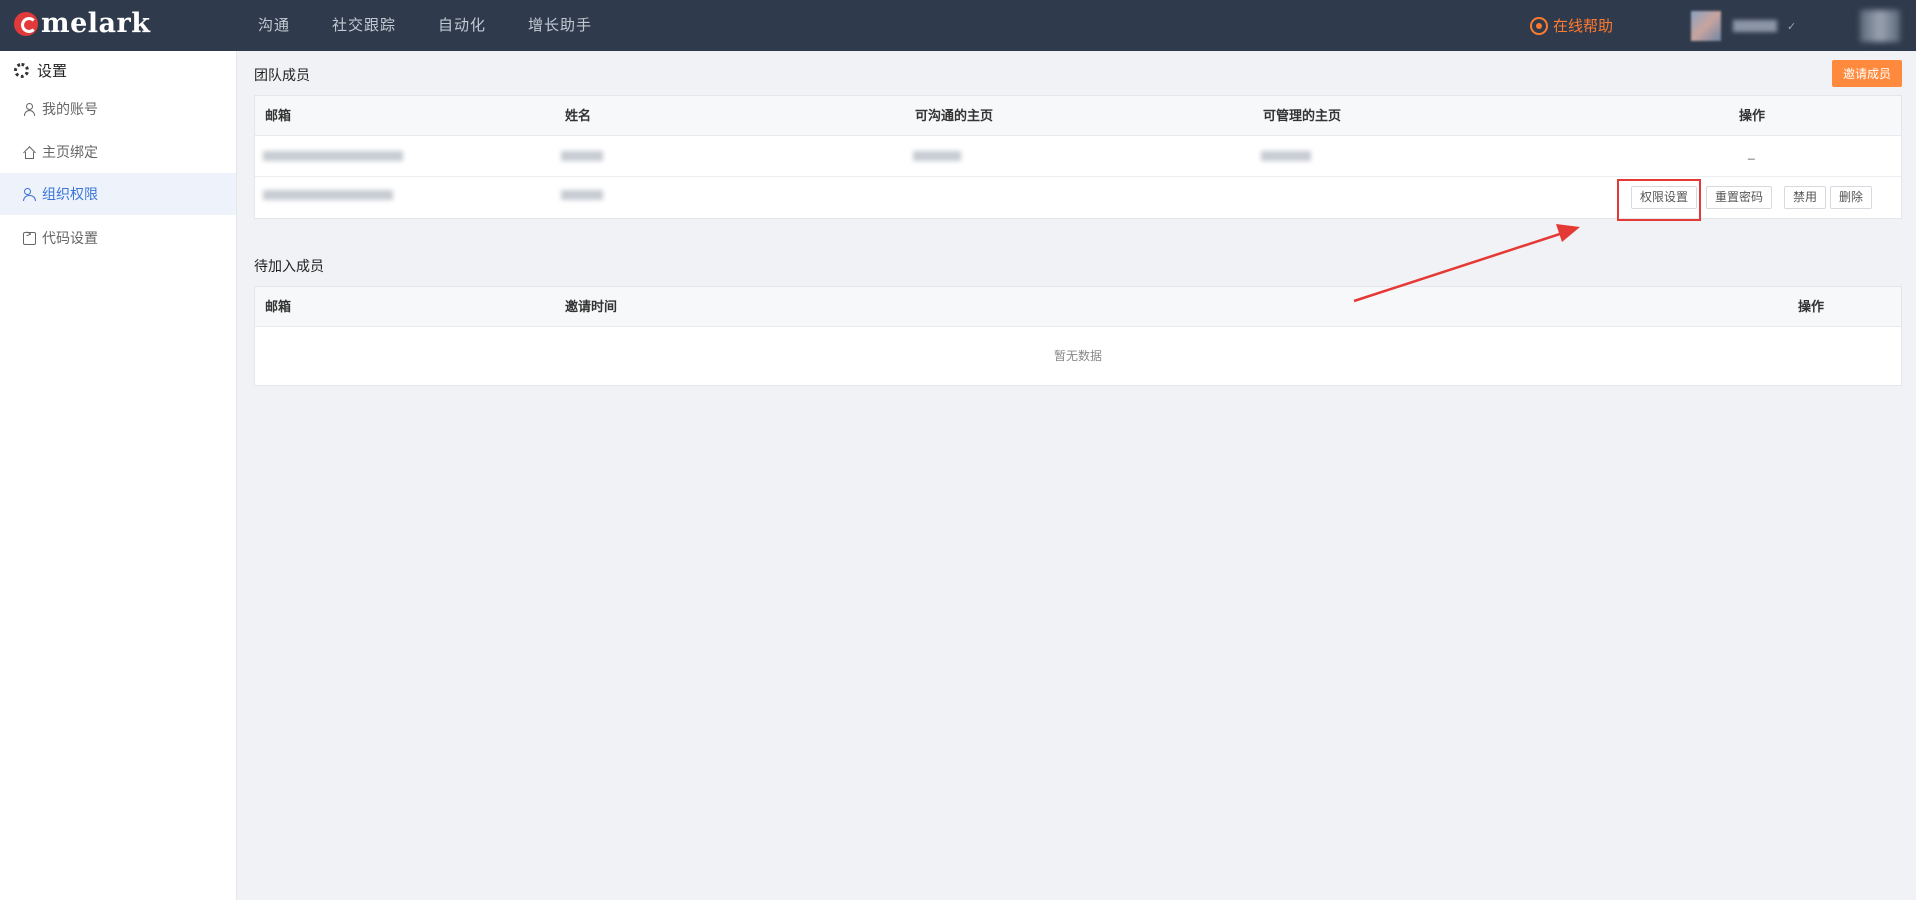  What do you see at coordinates (1466, 263) in the screenshot?
I see `annotation-arrow` at bounding box center [1466, 263].